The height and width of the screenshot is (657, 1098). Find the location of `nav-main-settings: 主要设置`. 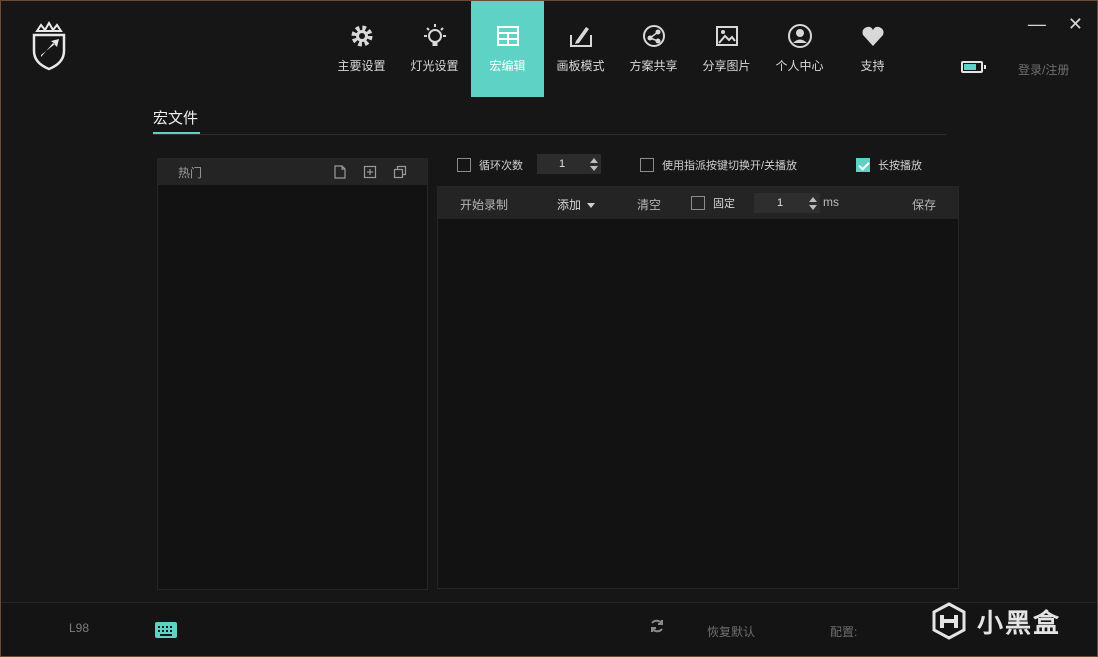

nav-main-settings: 主要设置 is located at coordinates (361, 49).